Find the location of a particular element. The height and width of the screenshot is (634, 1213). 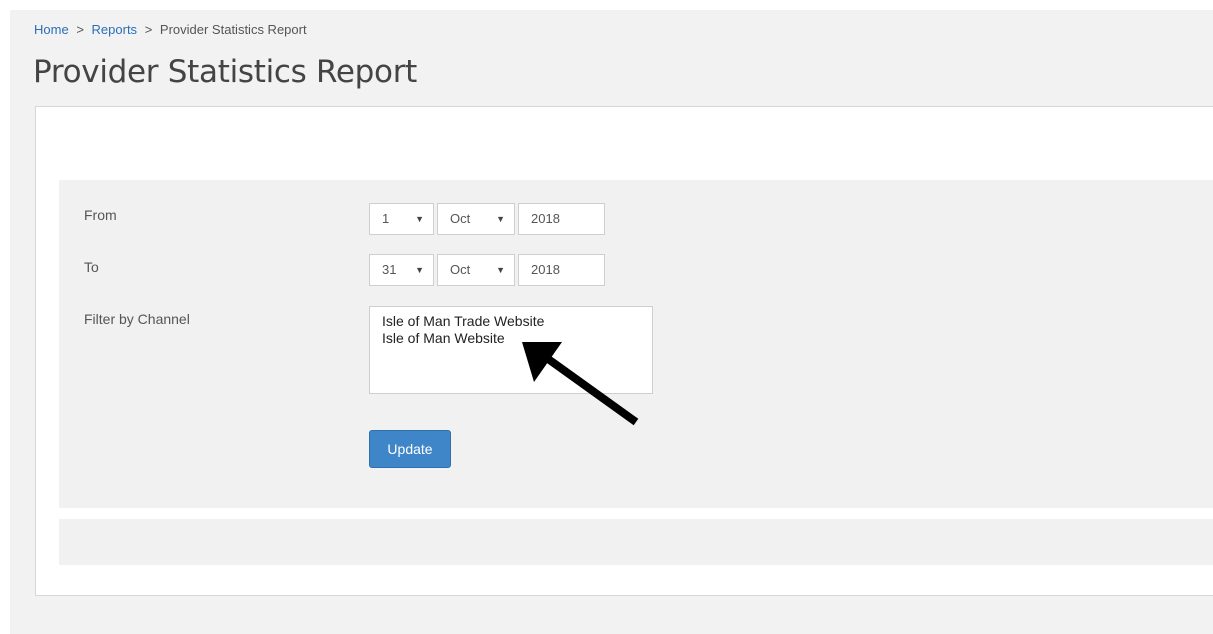

from-label: From is located at coordinates (100, 215).